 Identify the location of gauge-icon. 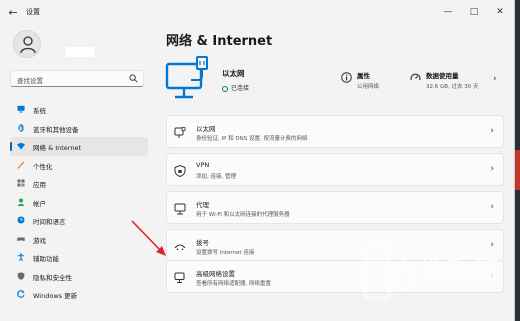
(415, 77).